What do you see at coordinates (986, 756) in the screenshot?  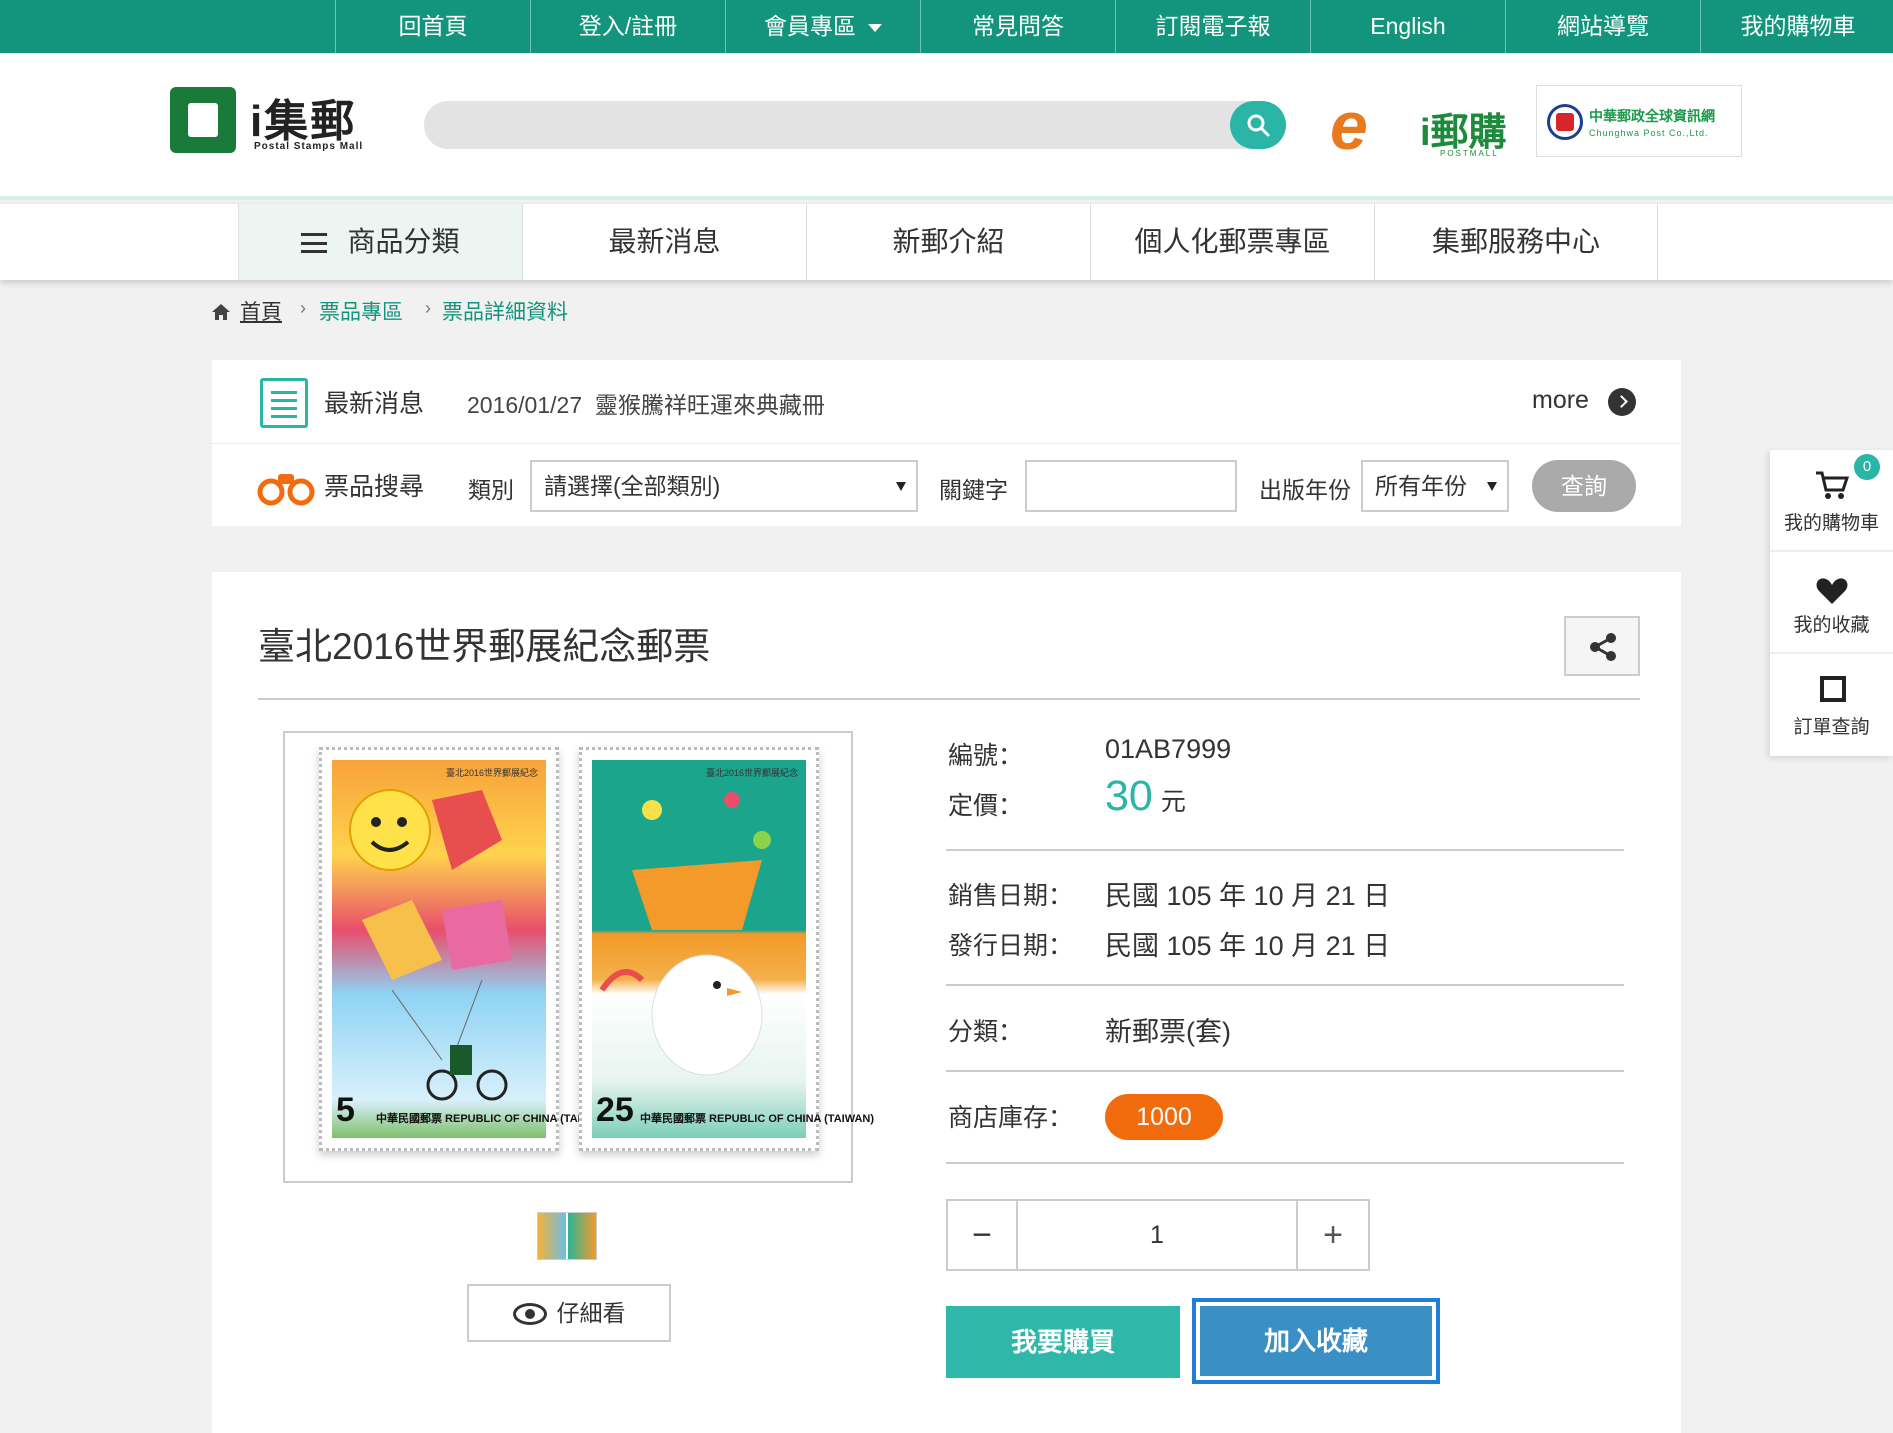 I see `product-code-label: 編號：` at bounding box center [986, 756].